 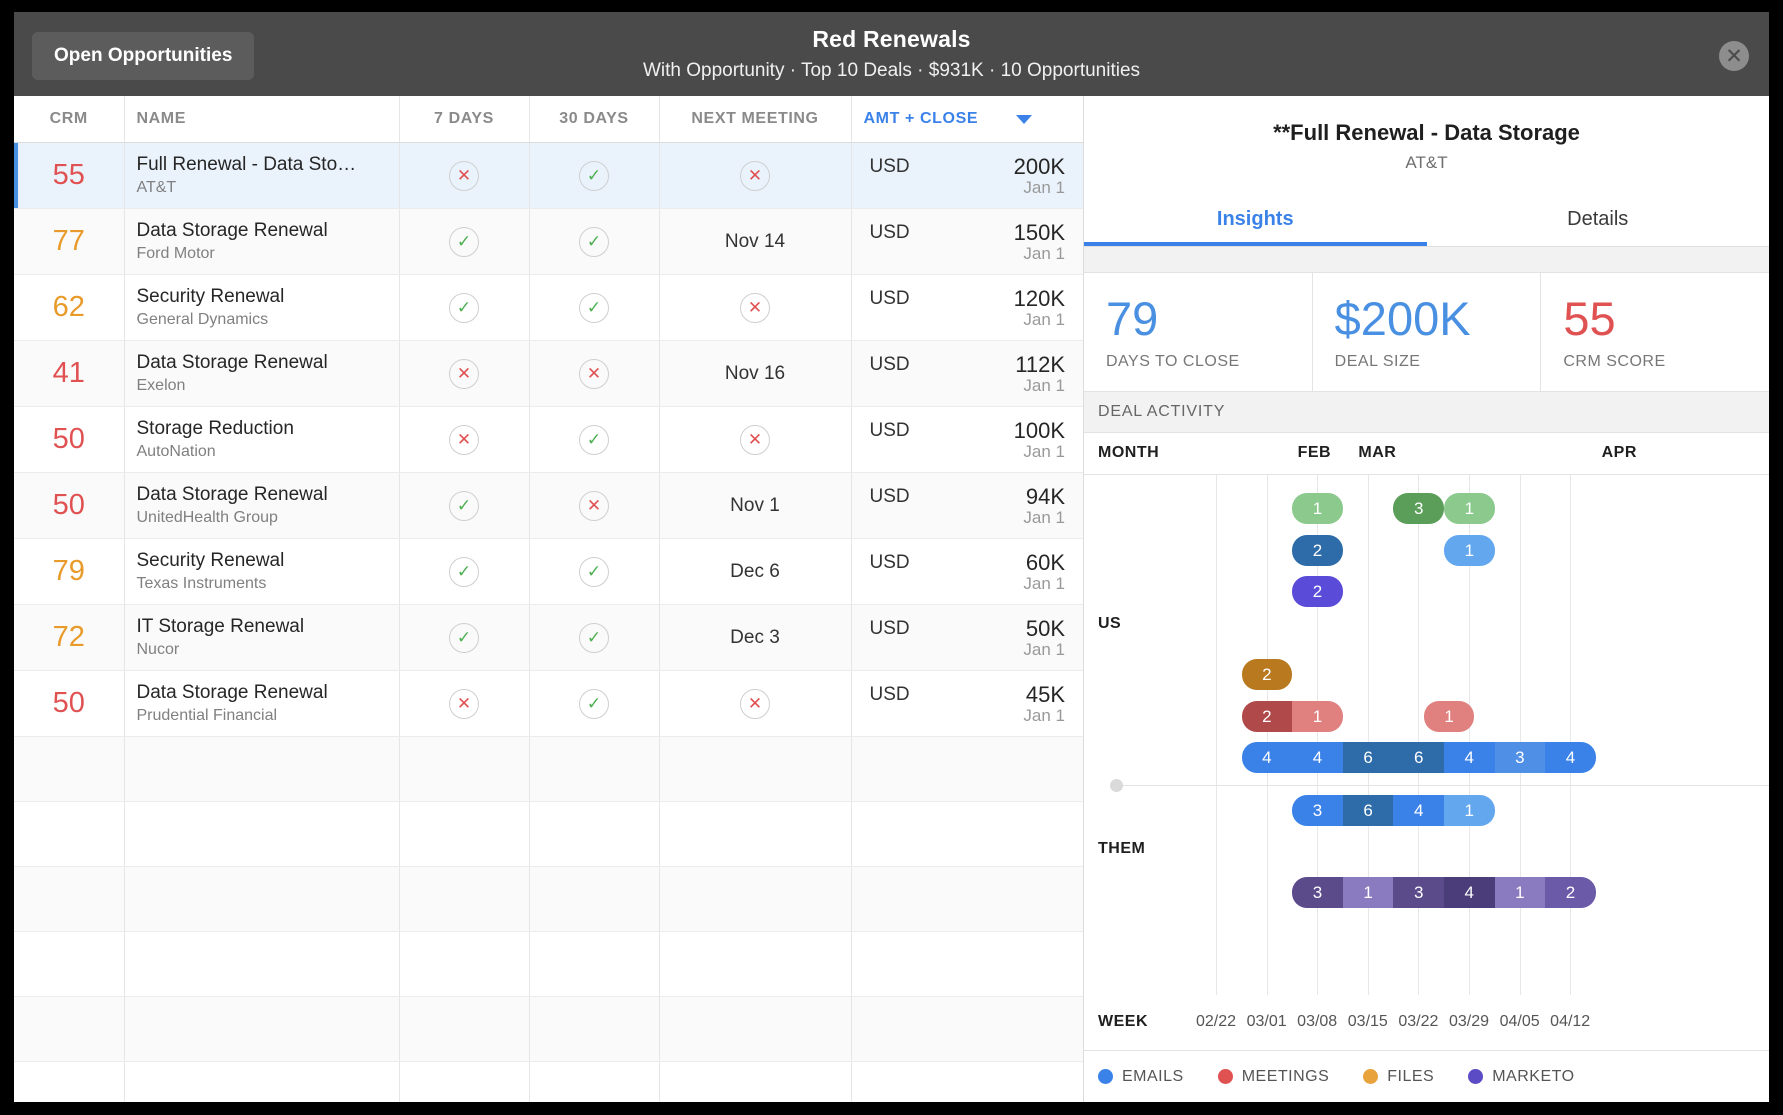 What do you see at coordinates (755, 505) in the screenshot?
I see `cell-next-meeting: Nov 1` at bounding box center [755, 505].